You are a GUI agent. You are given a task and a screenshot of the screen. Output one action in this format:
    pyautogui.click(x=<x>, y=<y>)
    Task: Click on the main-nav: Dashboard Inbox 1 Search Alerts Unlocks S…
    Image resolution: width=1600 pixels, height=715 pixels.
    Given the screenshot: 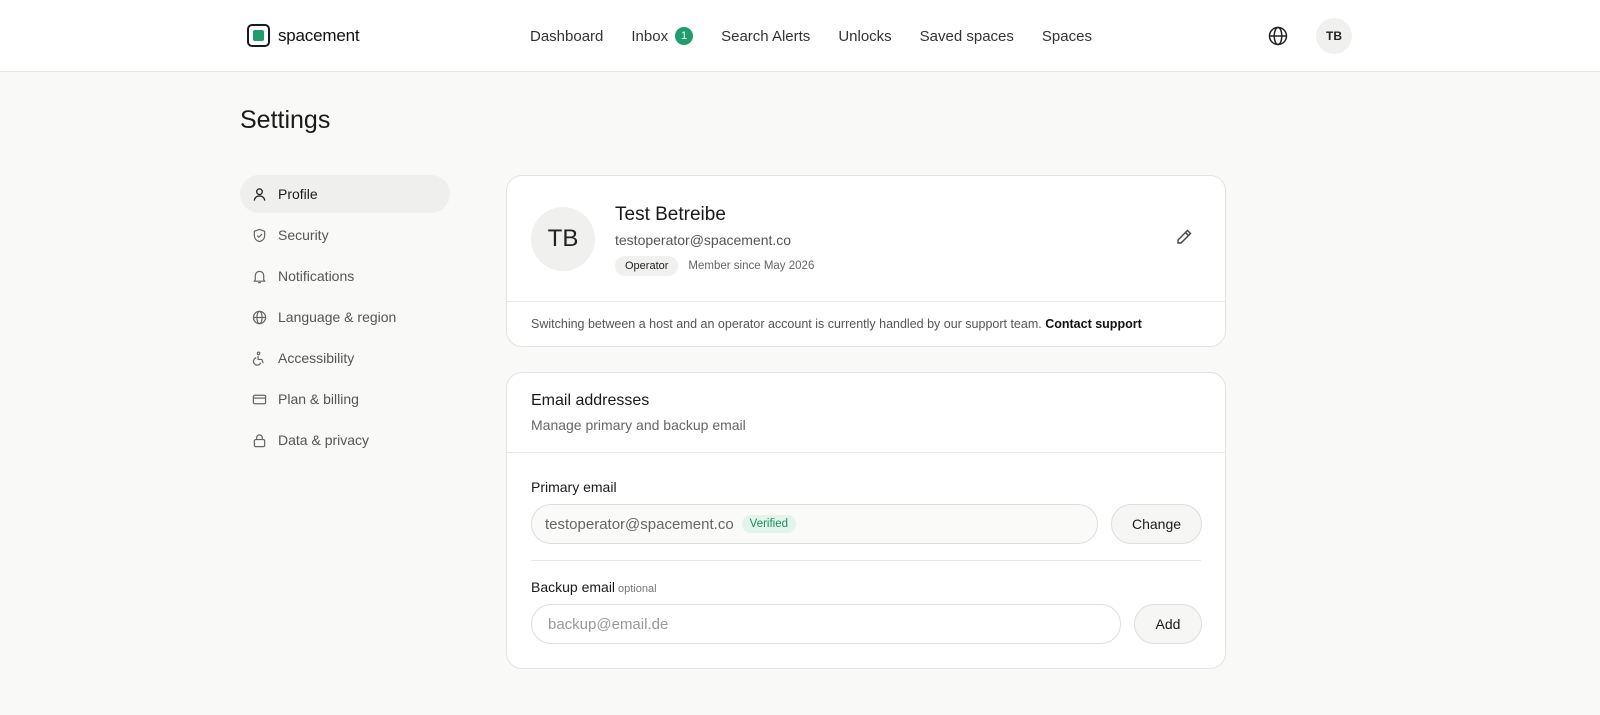 What is the action you would take?
    pyautogui.click(x=811, y=36)
    